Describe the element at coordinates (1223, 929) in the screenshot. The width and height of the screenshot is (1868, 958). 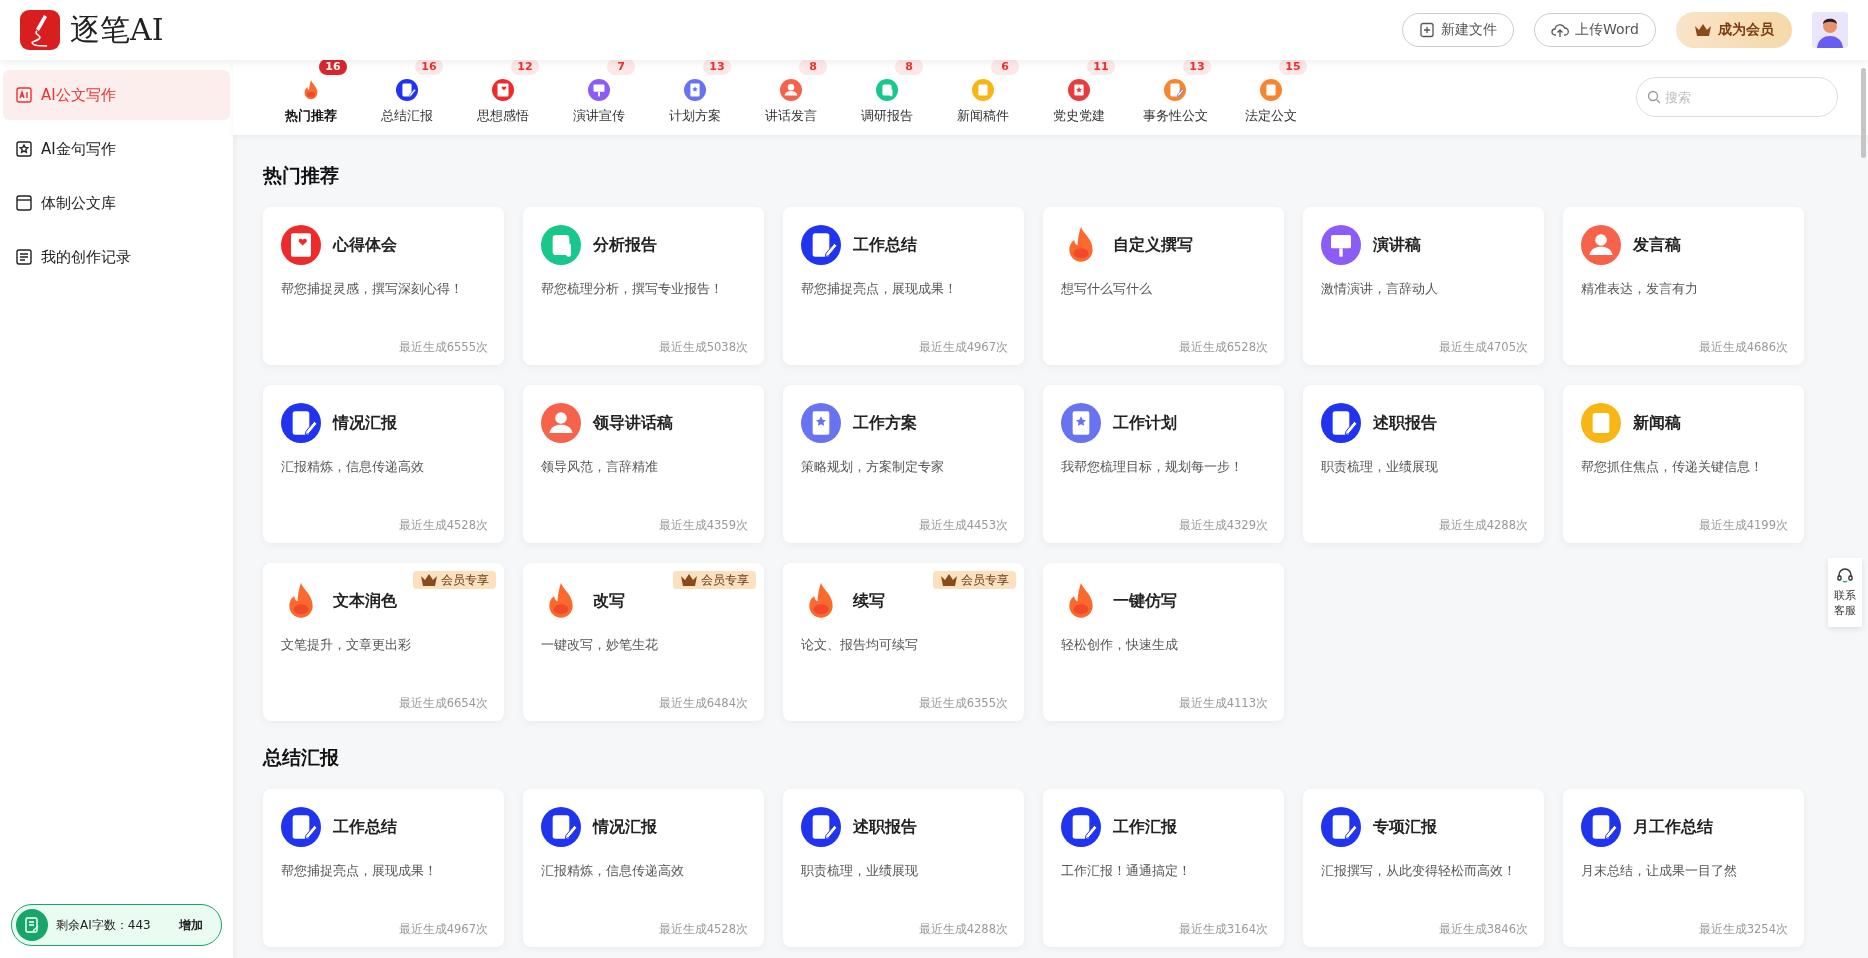
I see `usage-count: 最近生成3164次` at that location.